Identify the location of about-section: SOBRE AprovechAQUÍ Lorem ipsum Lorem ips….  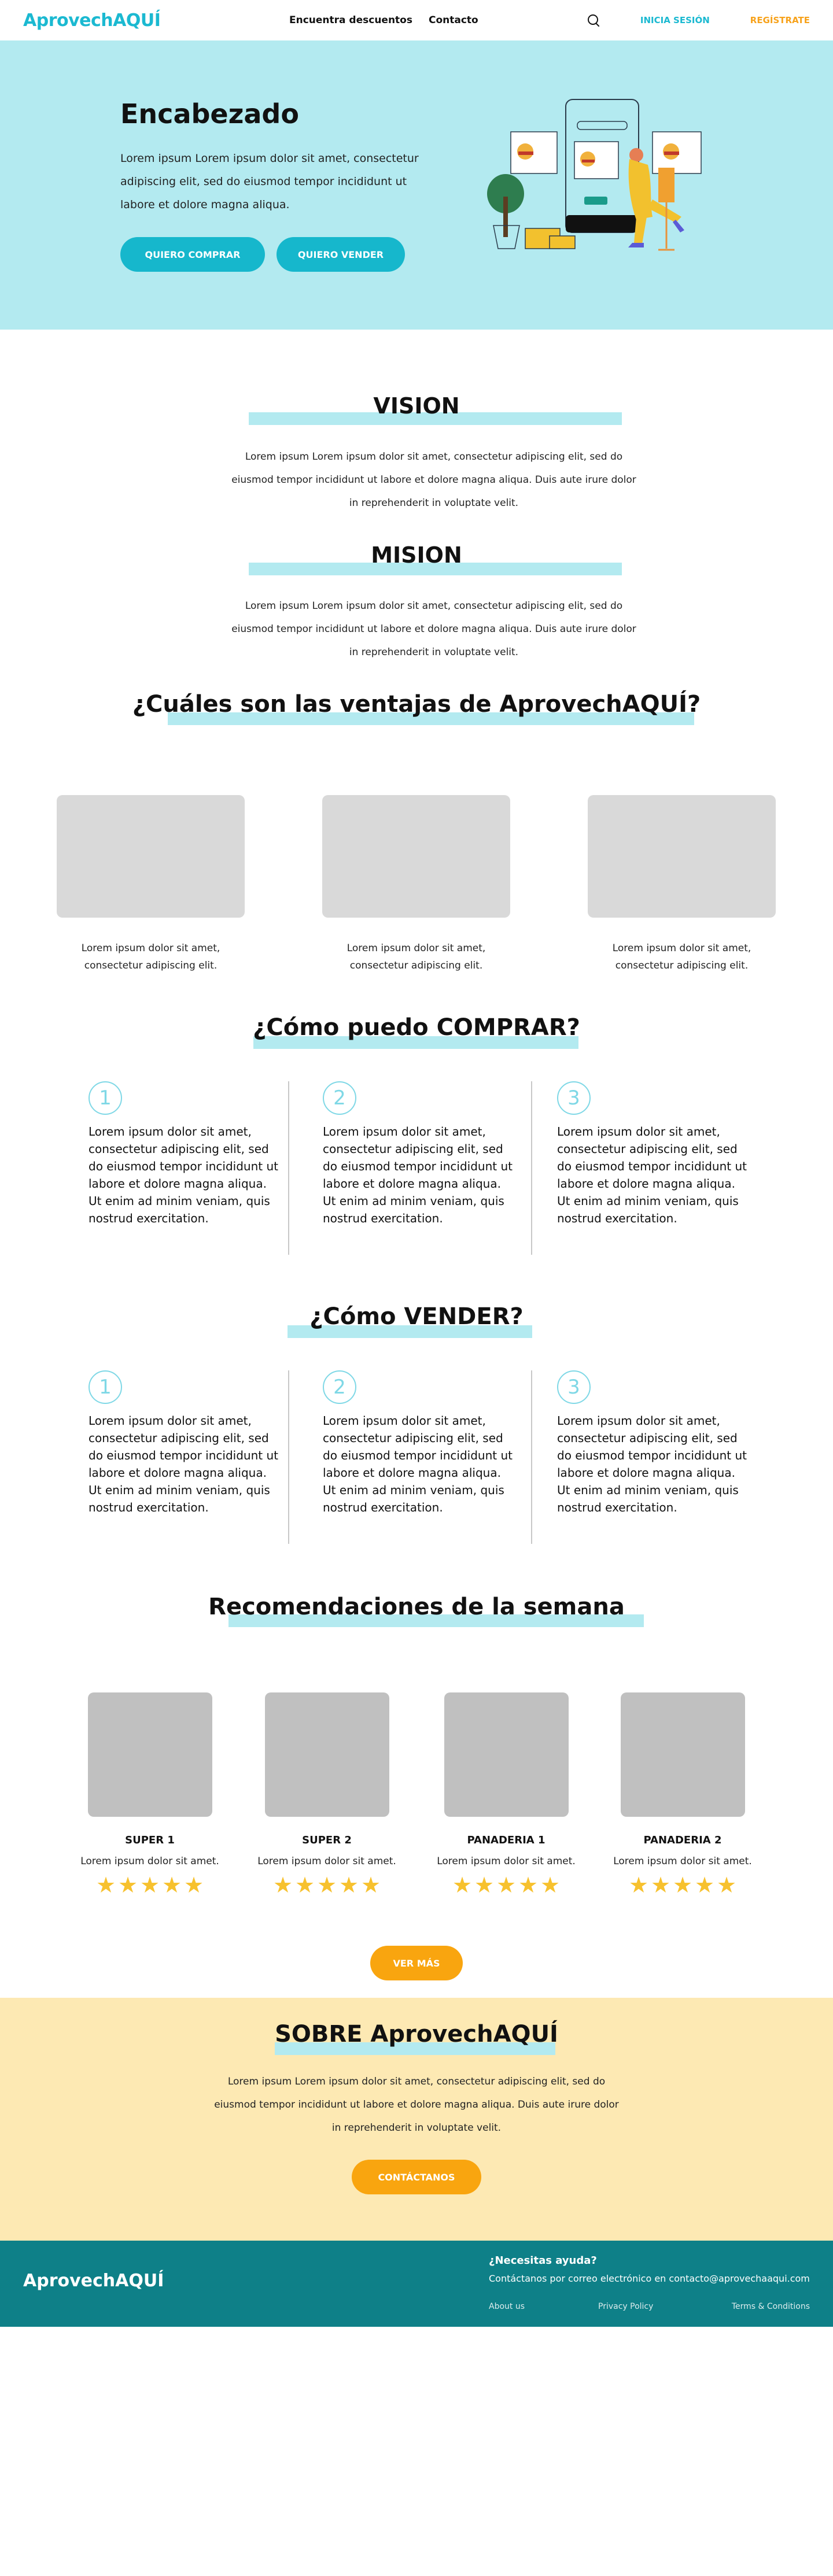
(417, 2119).